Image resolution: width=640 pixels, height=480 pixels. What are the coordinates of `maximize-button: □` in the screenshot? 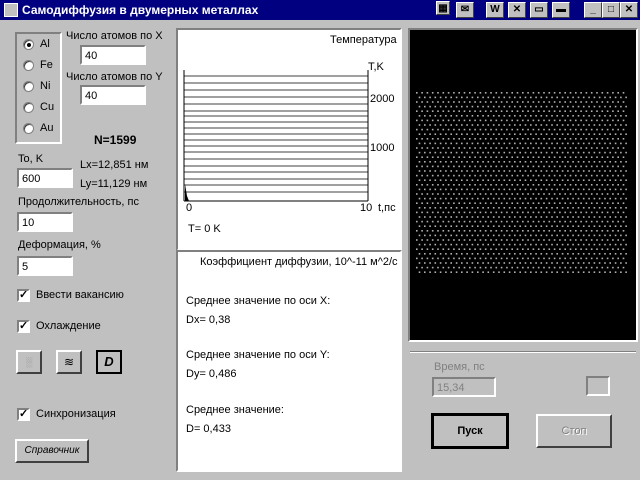 It's located at (611, 10).